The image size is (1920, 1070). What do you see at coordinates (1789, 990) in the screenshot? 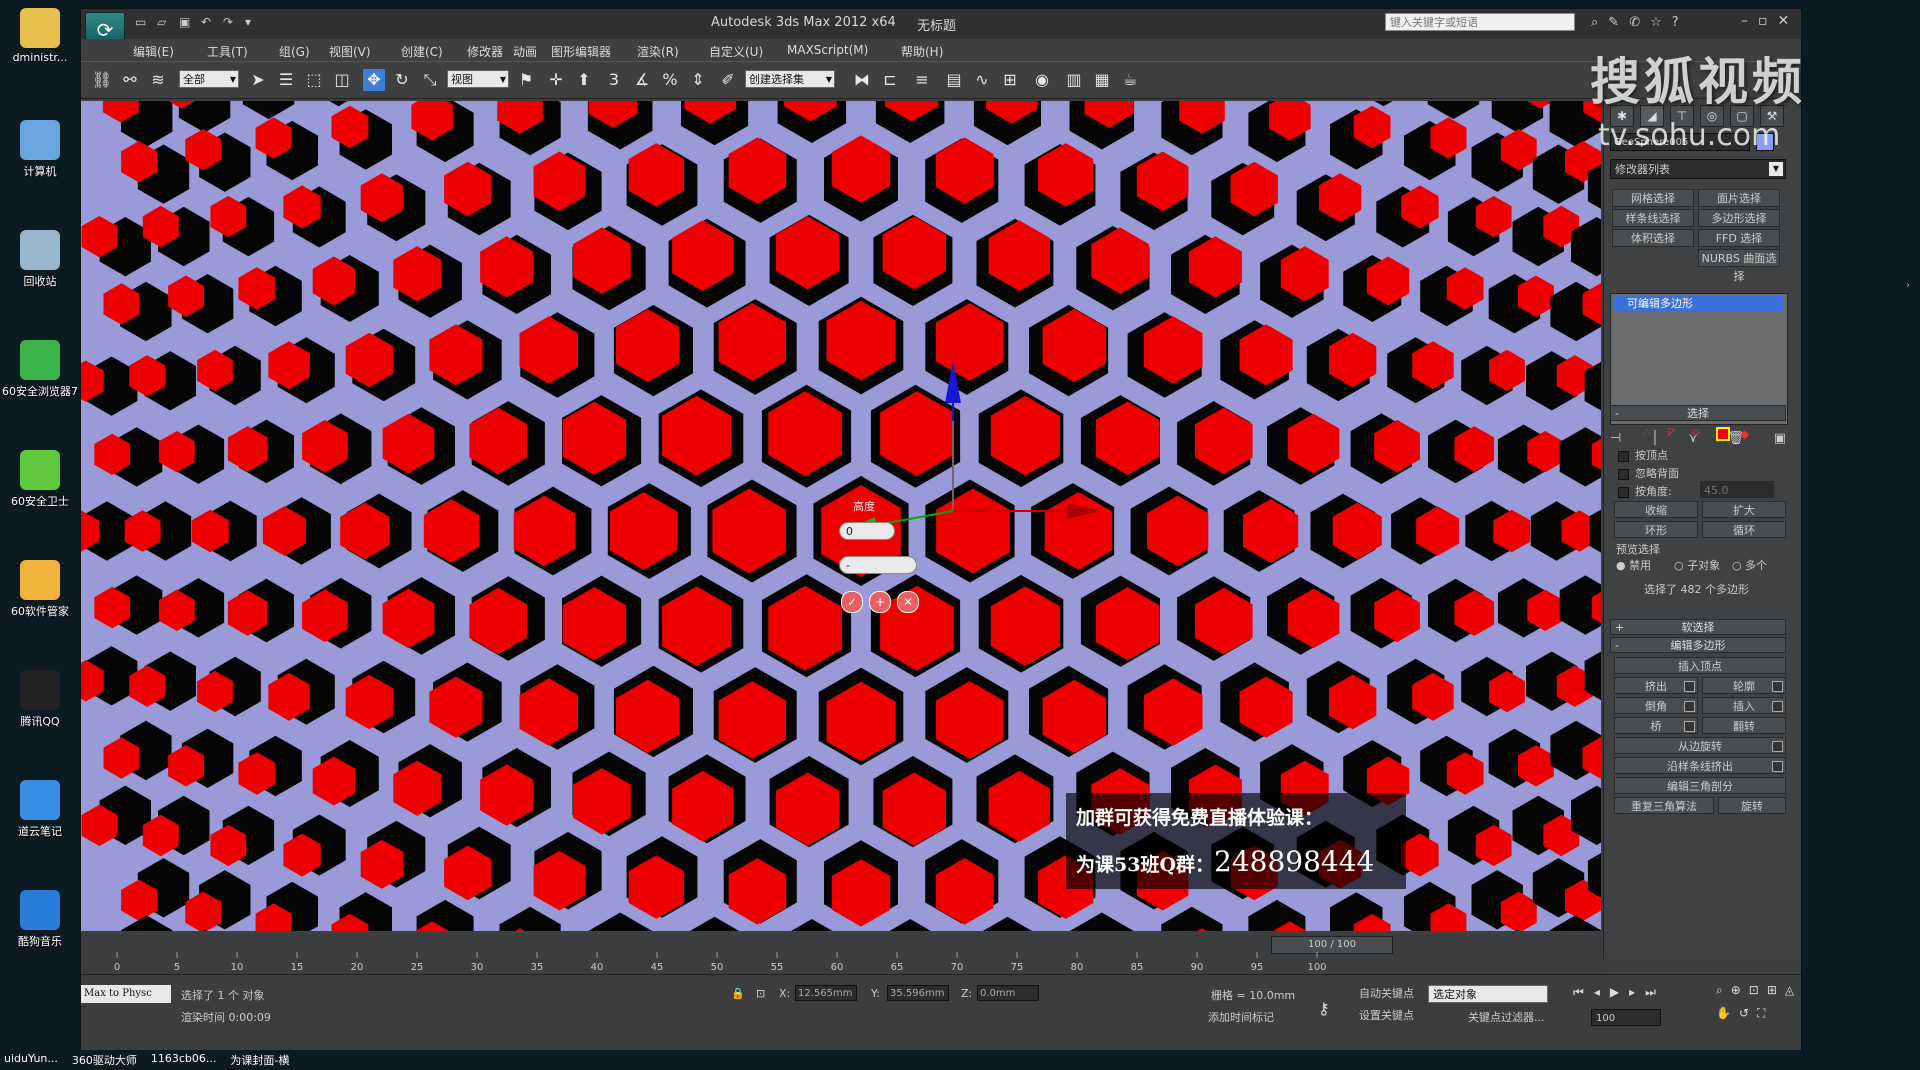
I see `field-of-view-icon: ◬` at bounding box center [1789, 990].